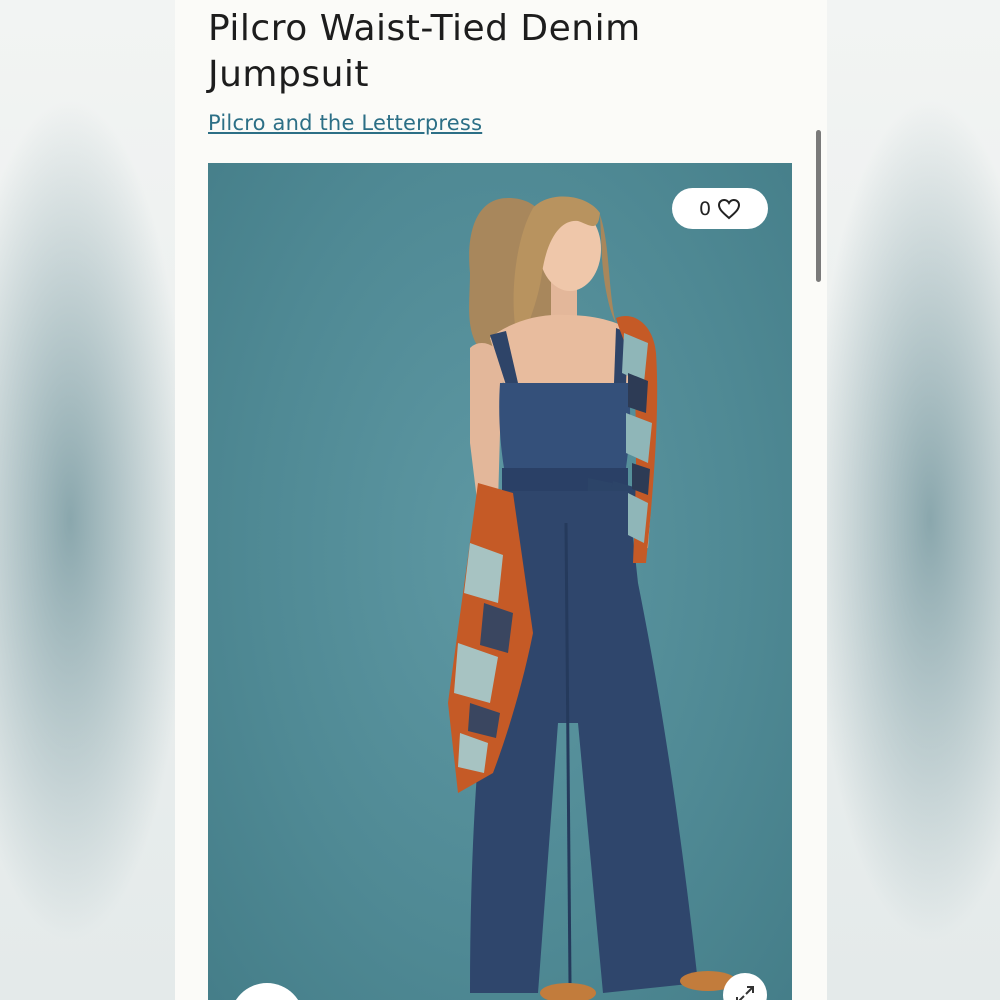 This screenshot has width=1000, height=1000. What do you see at coordinates (745, 993) in the screenshot?
I see `expand-arrows-icon` at bounding box center [745, 993].